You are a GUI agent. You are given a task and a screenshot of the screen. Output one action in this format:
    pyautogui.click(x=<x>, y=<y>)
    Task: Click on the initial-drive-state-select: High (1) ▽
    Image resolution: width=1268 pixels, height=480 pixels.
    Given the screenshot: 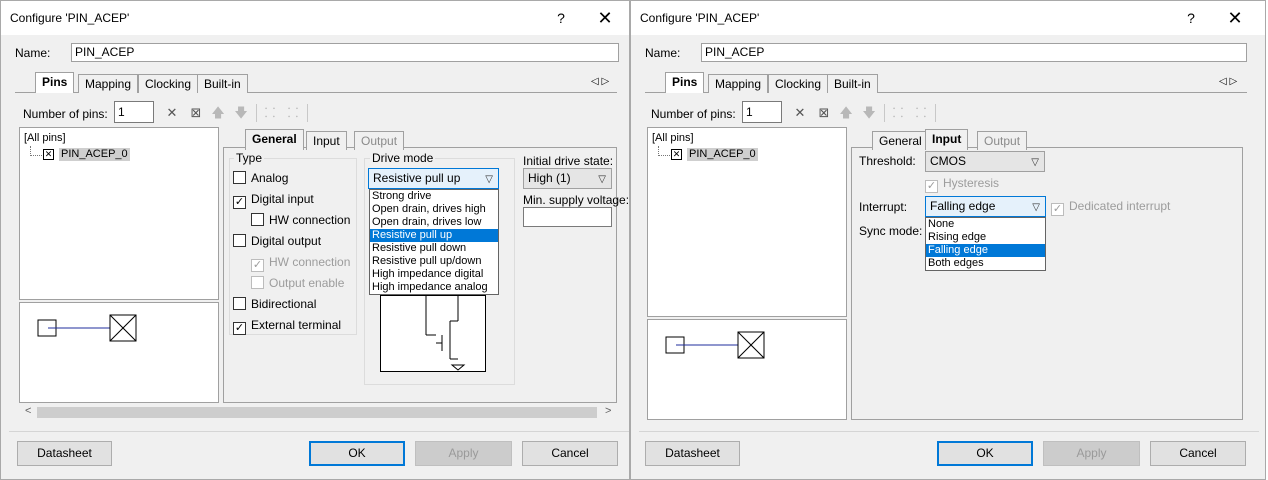 What is the action you would take?
    pyautogui.click(x=567, y=178)
    